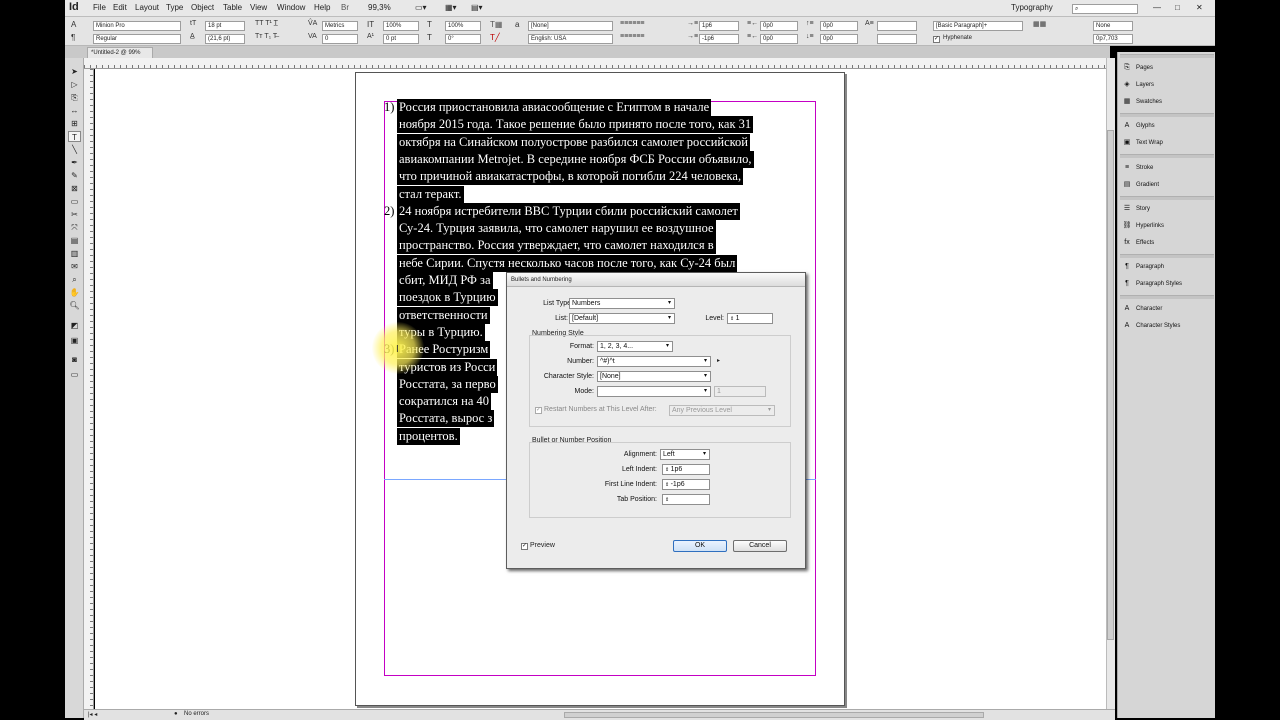 The height and width of the screenshot is (720, 1280). I want to click on type-tool-icon: T, so click(74, 136).